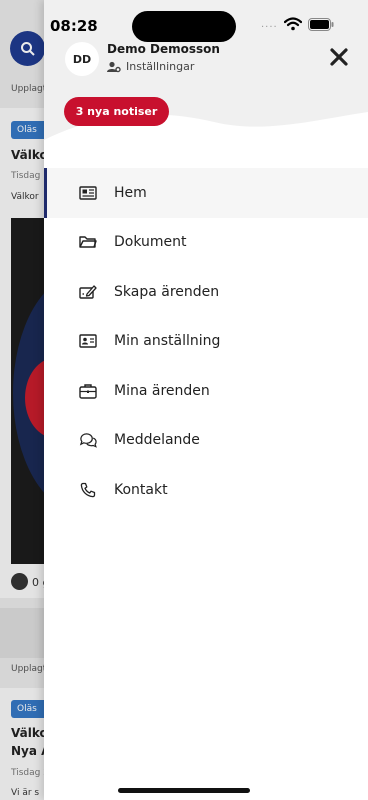  I want to click on menu-label: Min anställning, so click(167, 341).